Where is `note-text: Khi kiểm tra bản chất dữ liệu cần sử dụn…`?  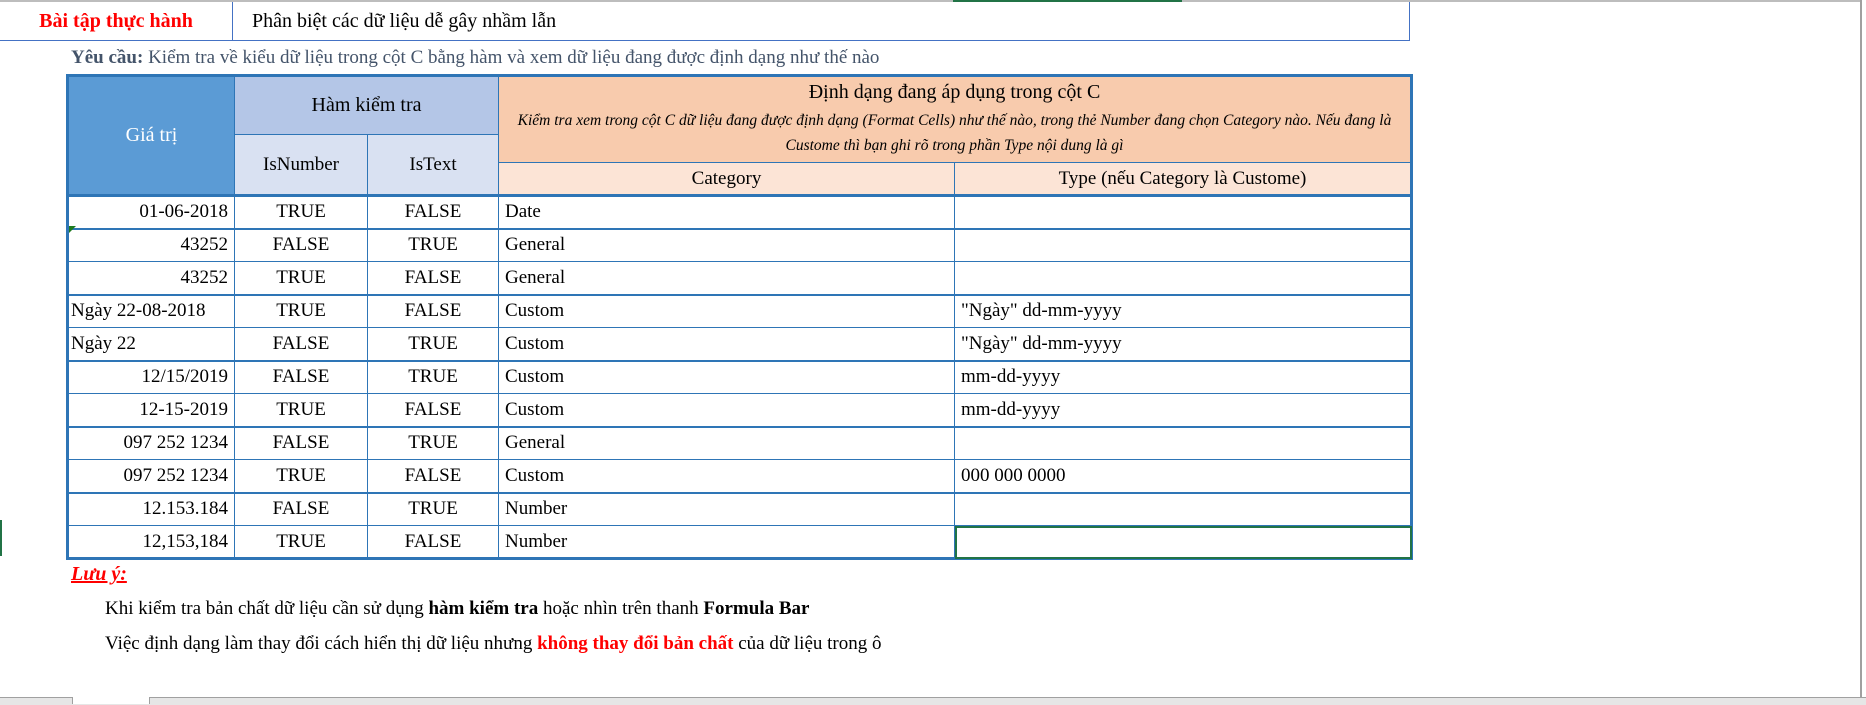
note-text: Khi kiểm tra bản chất dữ liệu cần sử dụn… is located at coordinates (267, 608).